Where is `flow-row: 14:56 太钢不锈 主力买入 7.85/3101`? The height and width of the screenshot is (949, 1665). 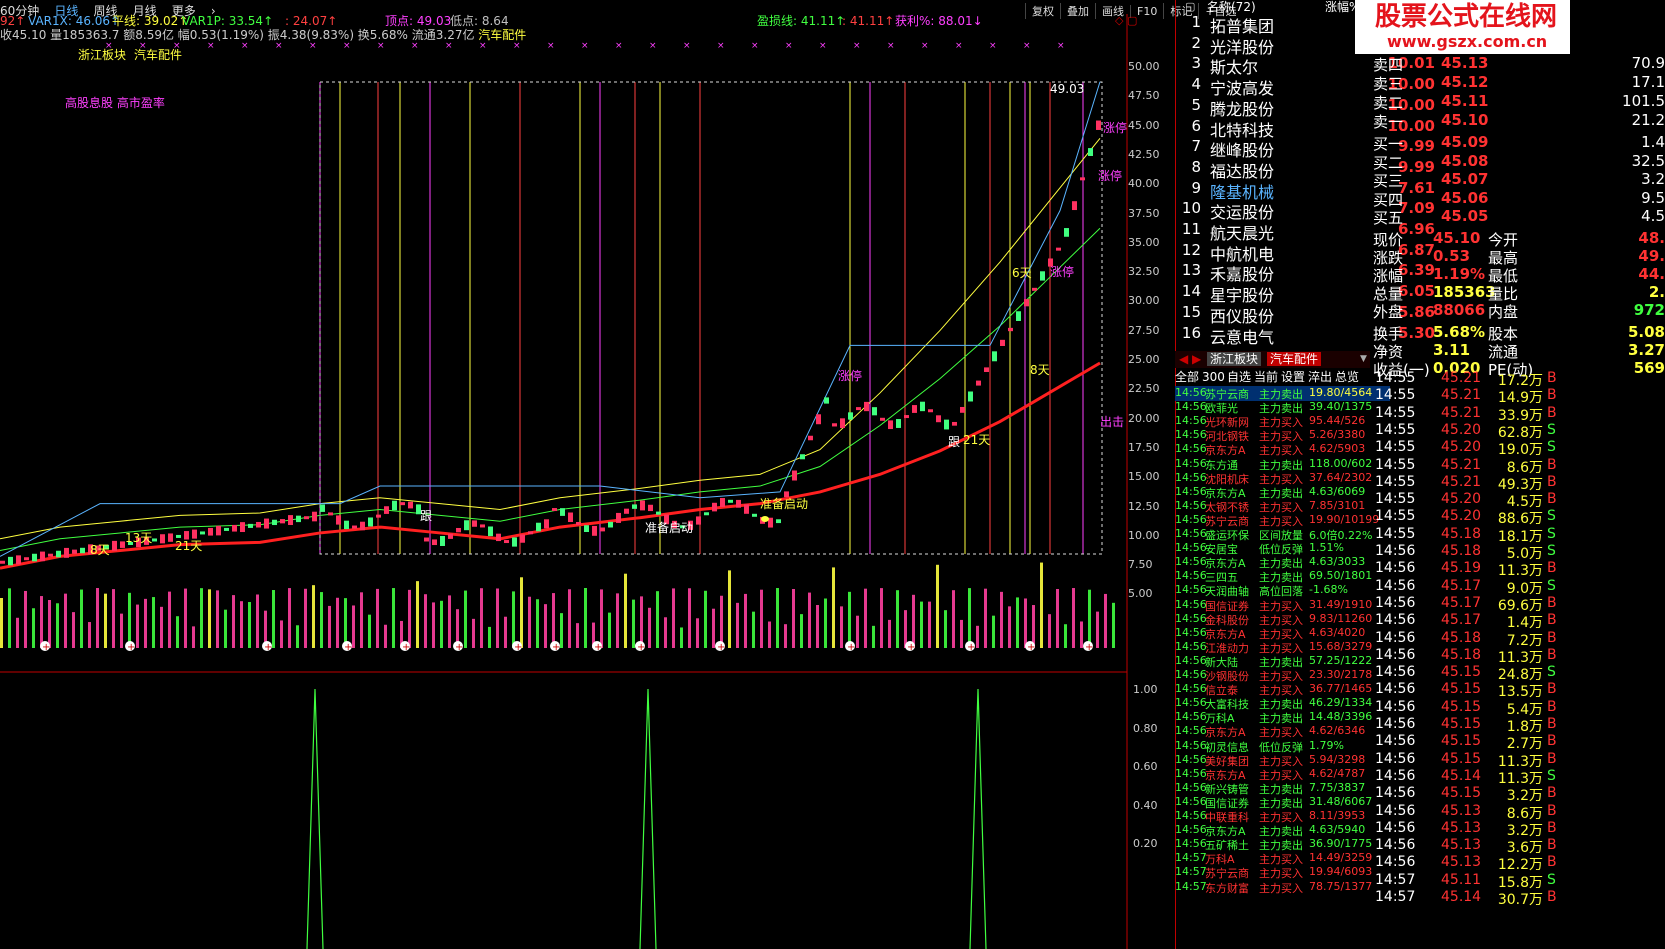 flow-row: 14:56 太钢不锈 主力买入 7.85/3101 is located at coordinates (1282, 506).